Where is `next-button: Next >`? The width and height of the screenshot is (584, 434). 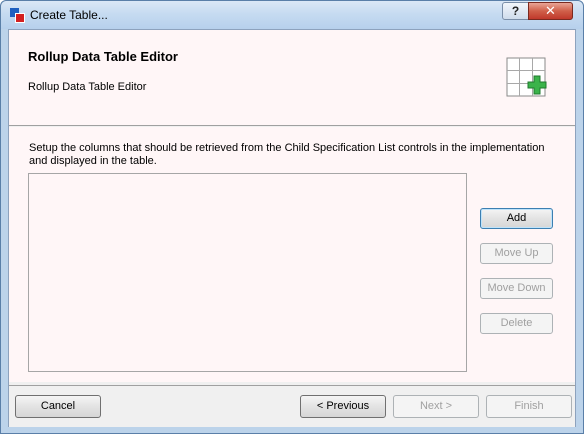 next-button: Next > is located at coordinates (436, 406).